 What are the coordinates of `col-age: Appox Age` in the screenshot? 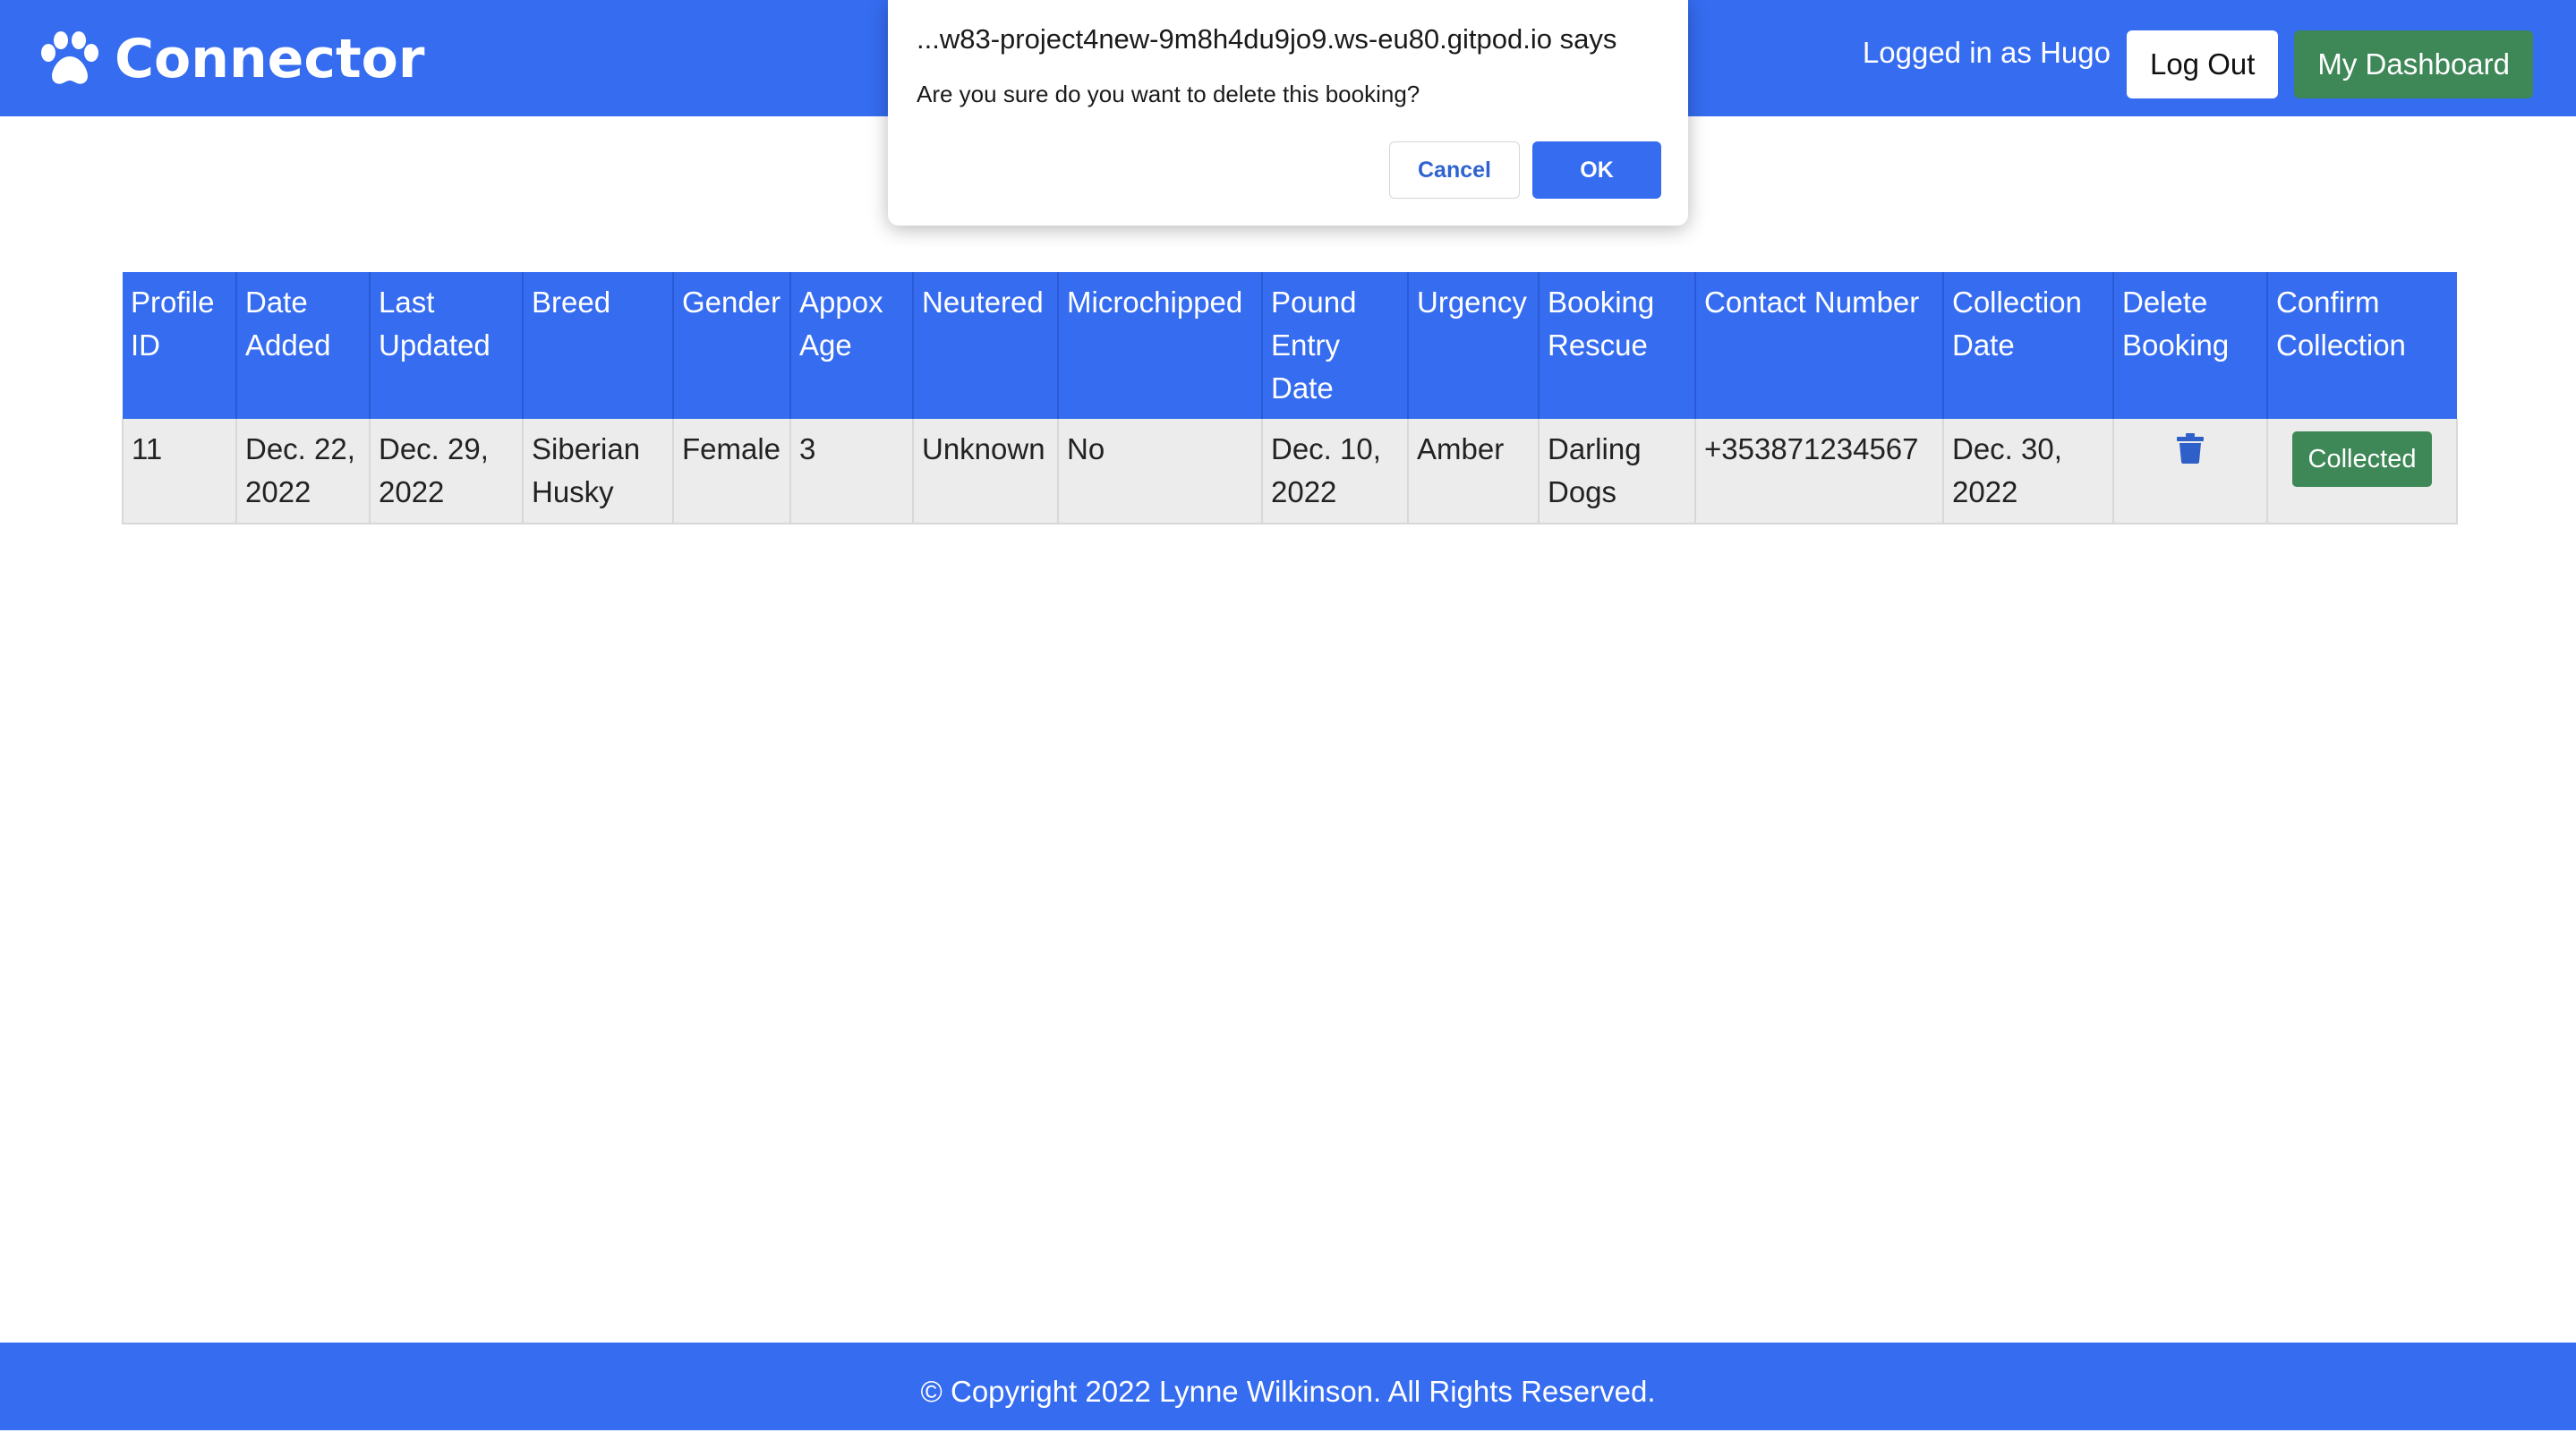 It's located at (852, 345).